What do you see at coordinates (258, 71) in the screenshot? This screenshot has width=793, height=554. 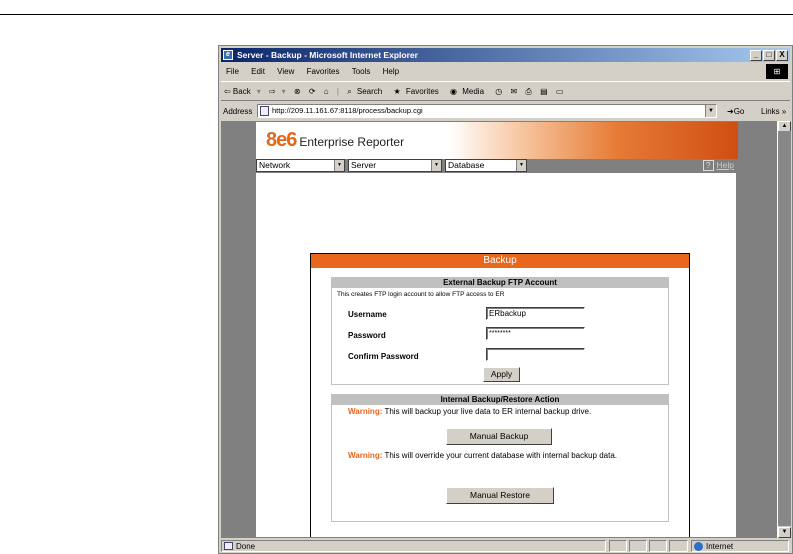 I see `menu-edit: Edit` at bounding box center [258, 71].